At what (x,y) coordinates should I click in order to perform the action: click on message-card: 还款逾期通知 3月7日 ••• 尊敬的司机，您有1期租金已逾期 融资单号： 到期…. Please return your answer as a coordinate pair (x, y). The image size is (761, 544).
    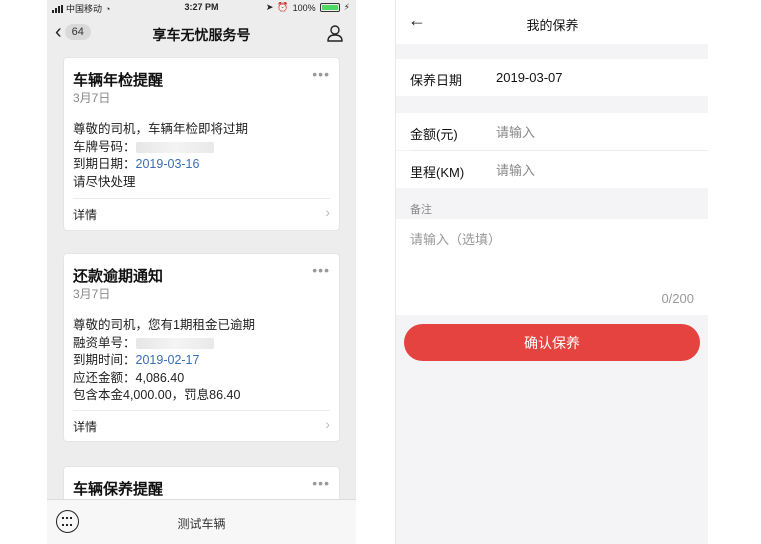
    Looking at the image, I should click on (201, 347).